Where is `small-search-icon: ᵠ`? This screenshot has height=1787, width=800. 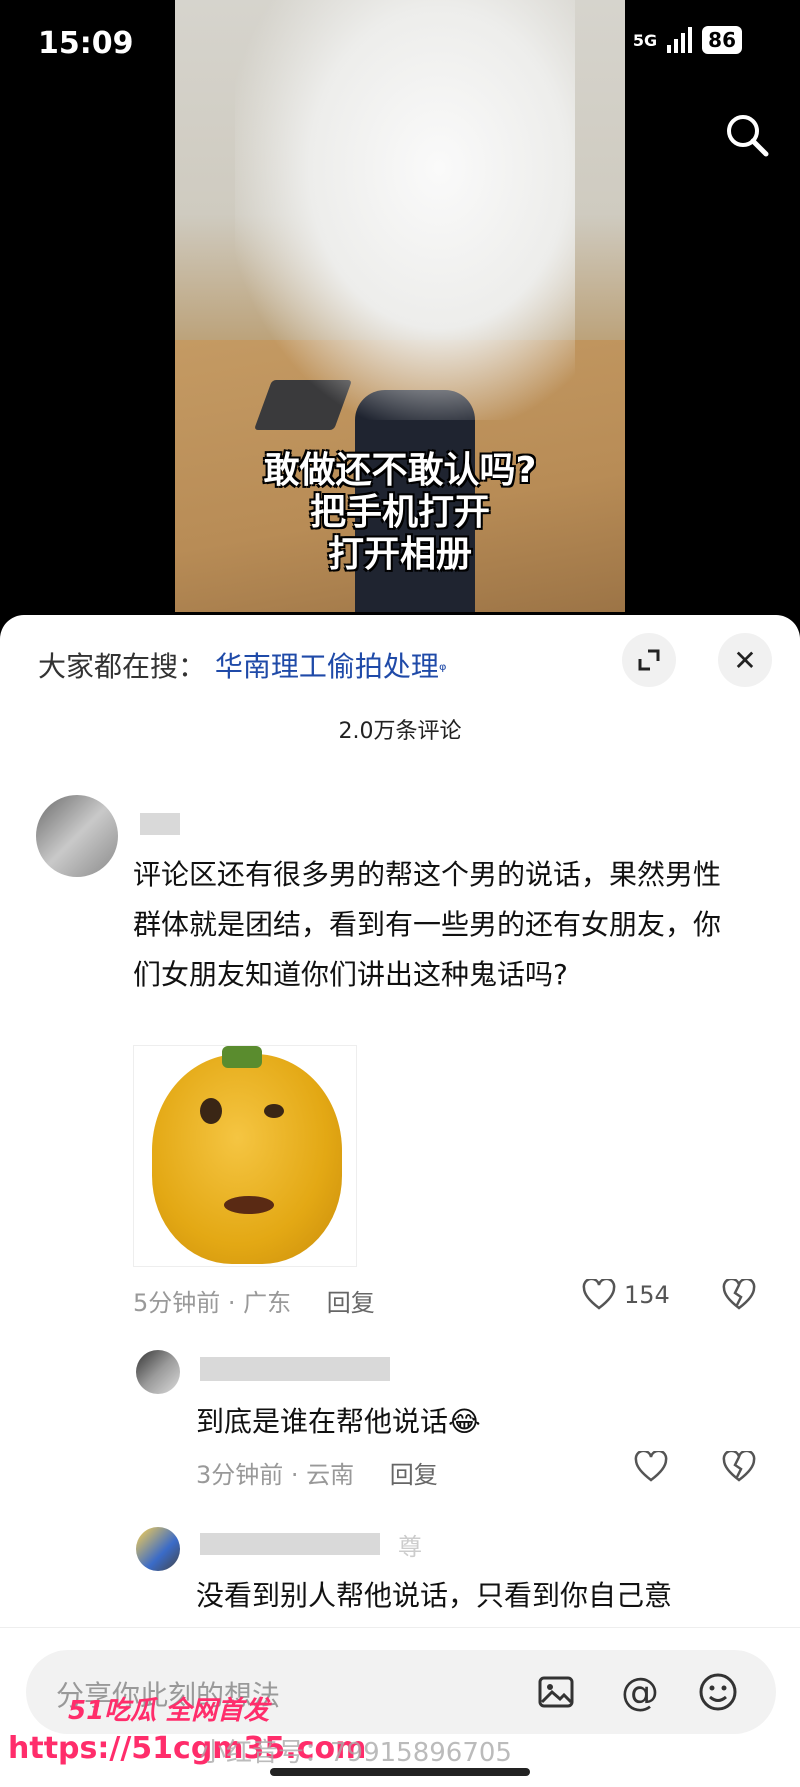 small-search-icon: ᵠ is located at coordinates (442, 670).